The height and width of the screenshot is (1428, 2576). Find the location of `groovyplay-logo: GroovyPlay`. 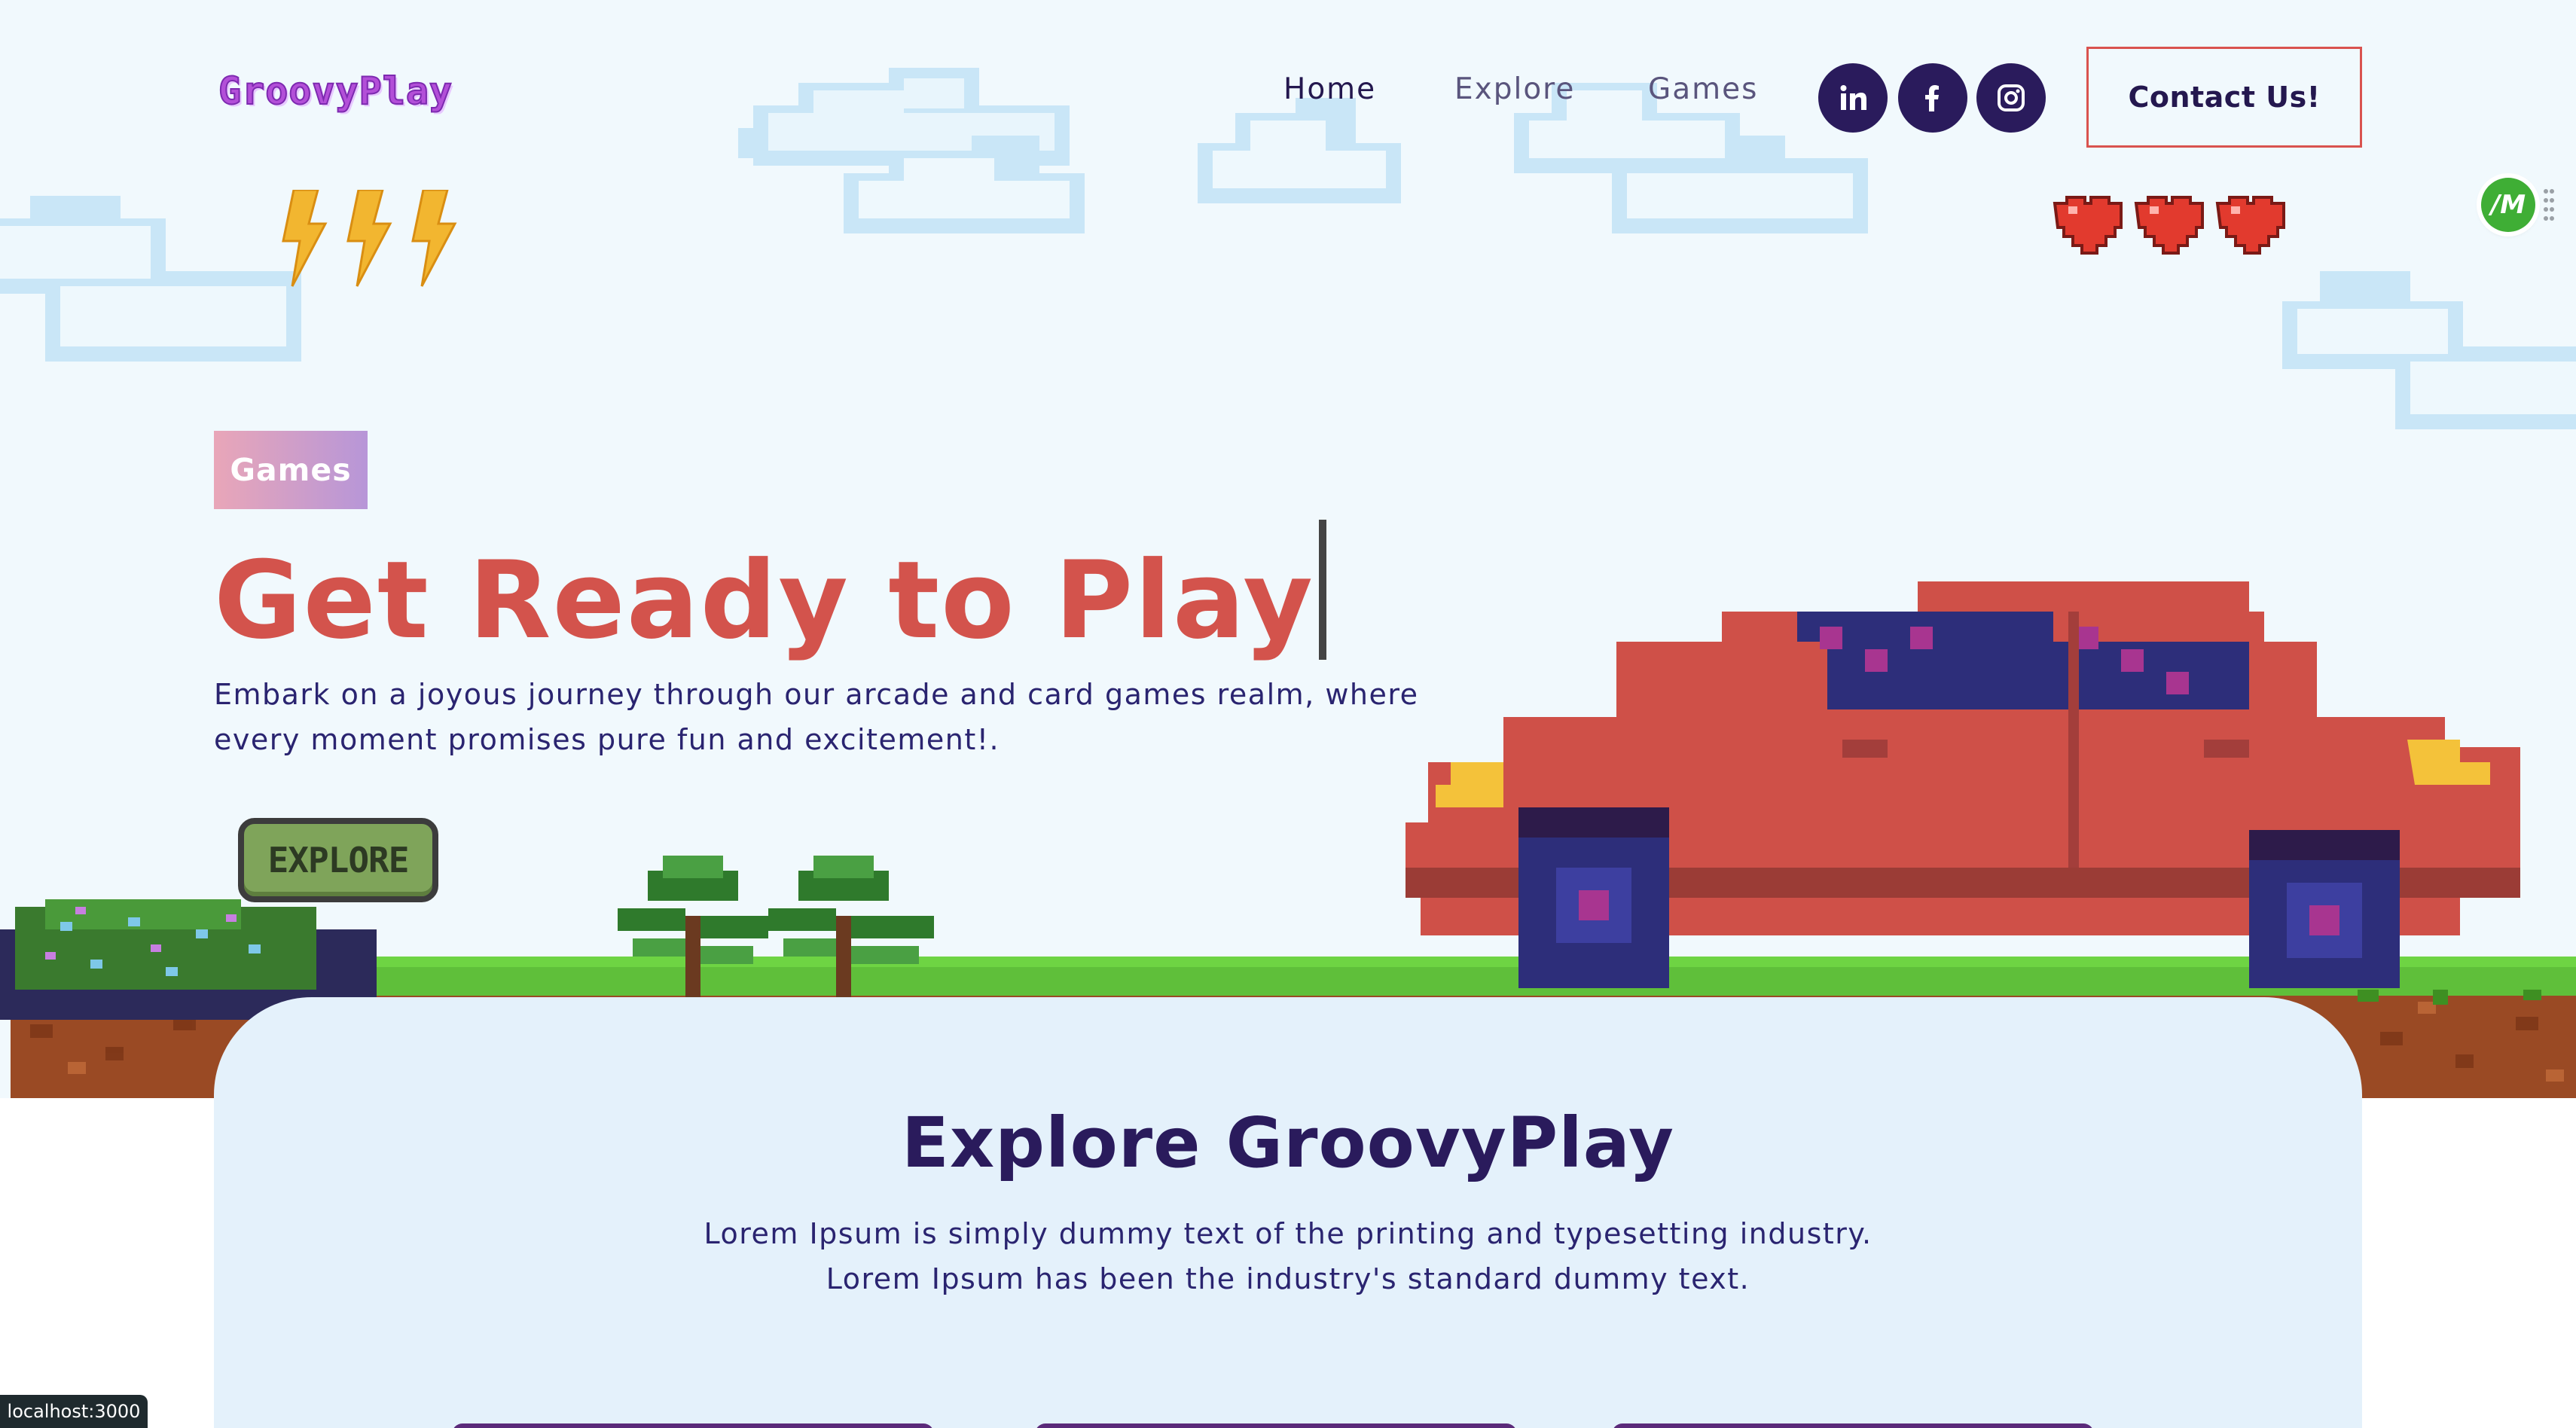

groovyplay-logo: GroovyPlay is located at coordinates (336, 91).